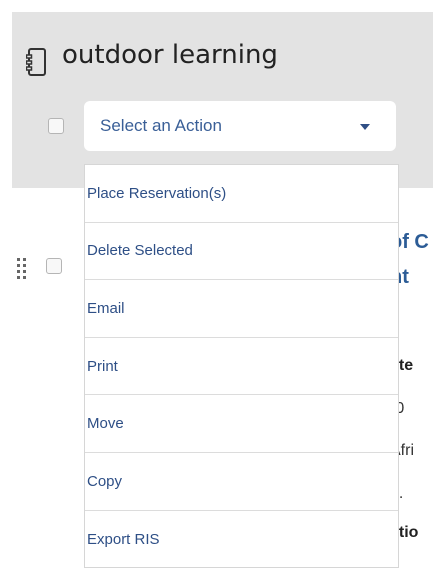  What do you see at coordinates (241, 252) in the screenshot?
I see `menu-item-delete-selected: Delete Selected` at bounding box center [241, 252].